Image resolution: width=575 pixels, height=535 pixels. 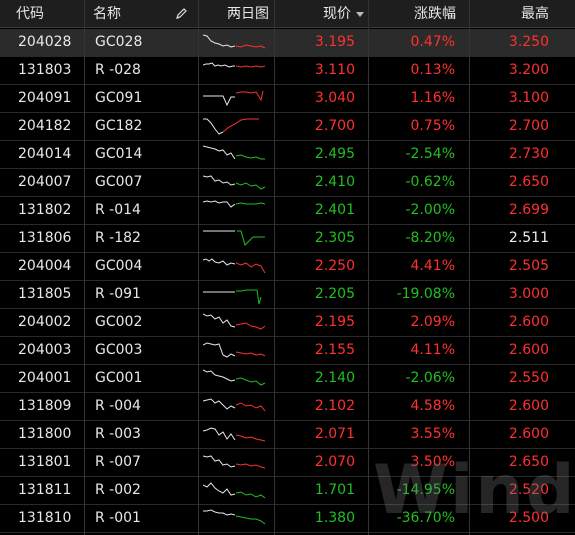 I want to click on current-price: 2.155, so click(x=334, y=350).